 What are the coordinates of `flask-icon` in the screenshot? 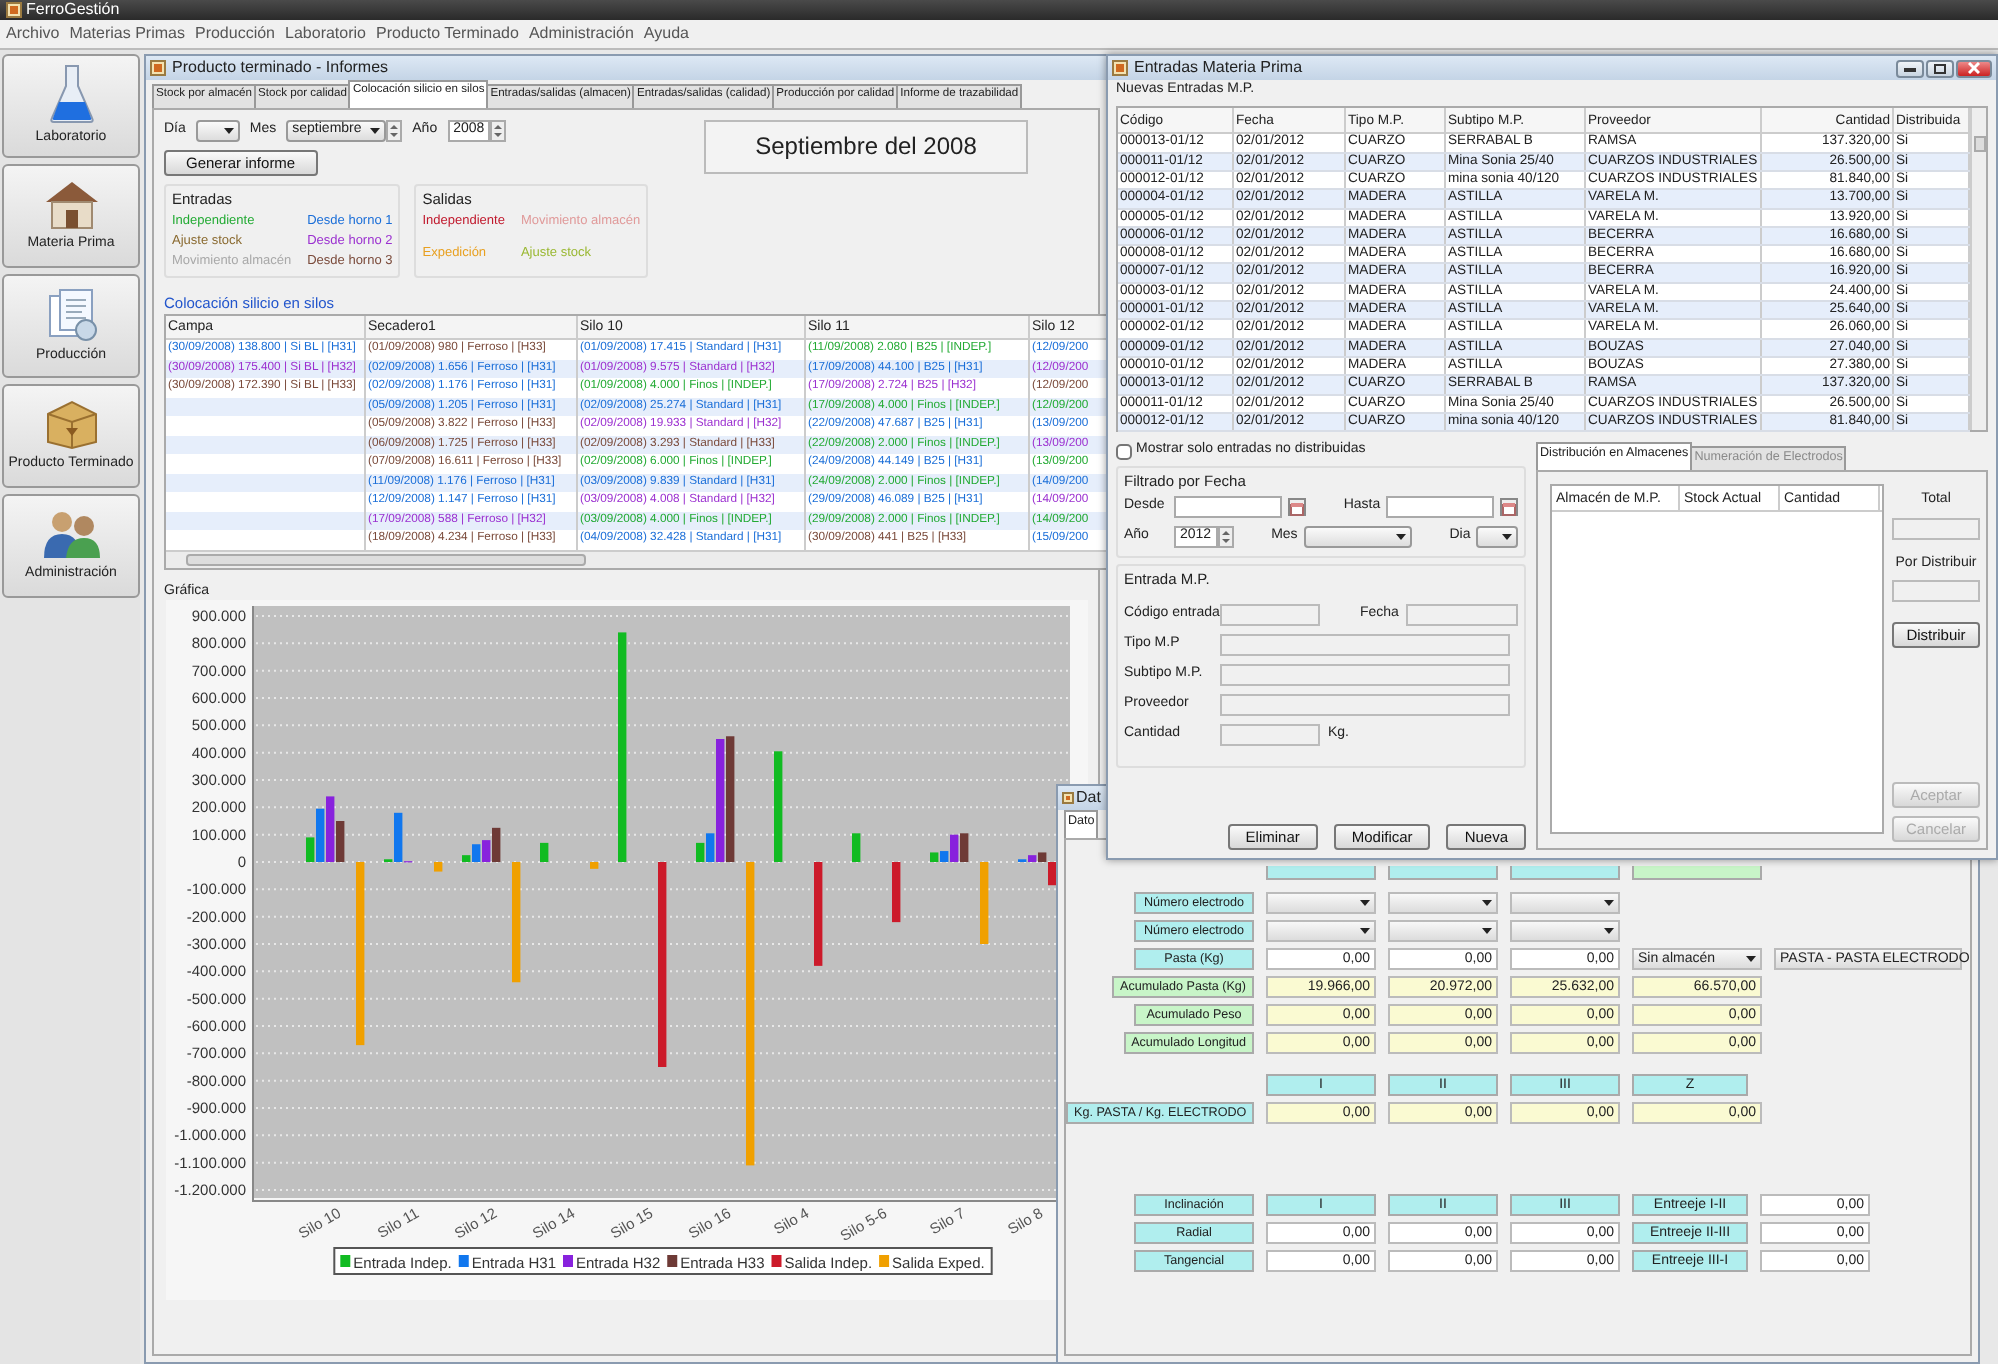 It's located at (71, 94).